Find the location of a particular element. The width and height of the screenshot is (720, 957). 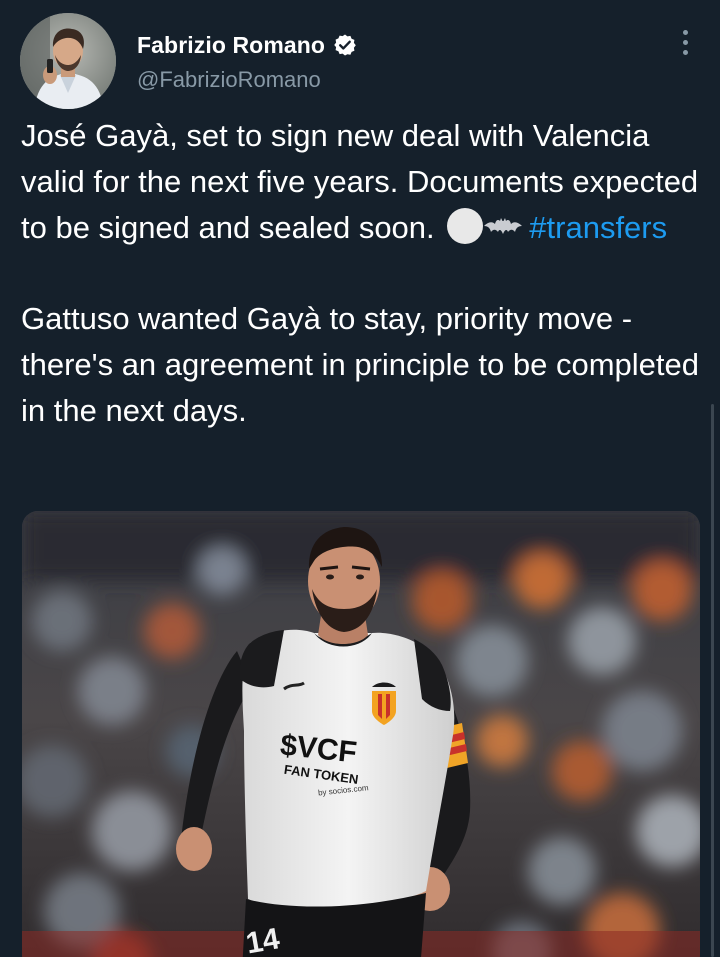

avatar-image is located at coordinates (68, 61).